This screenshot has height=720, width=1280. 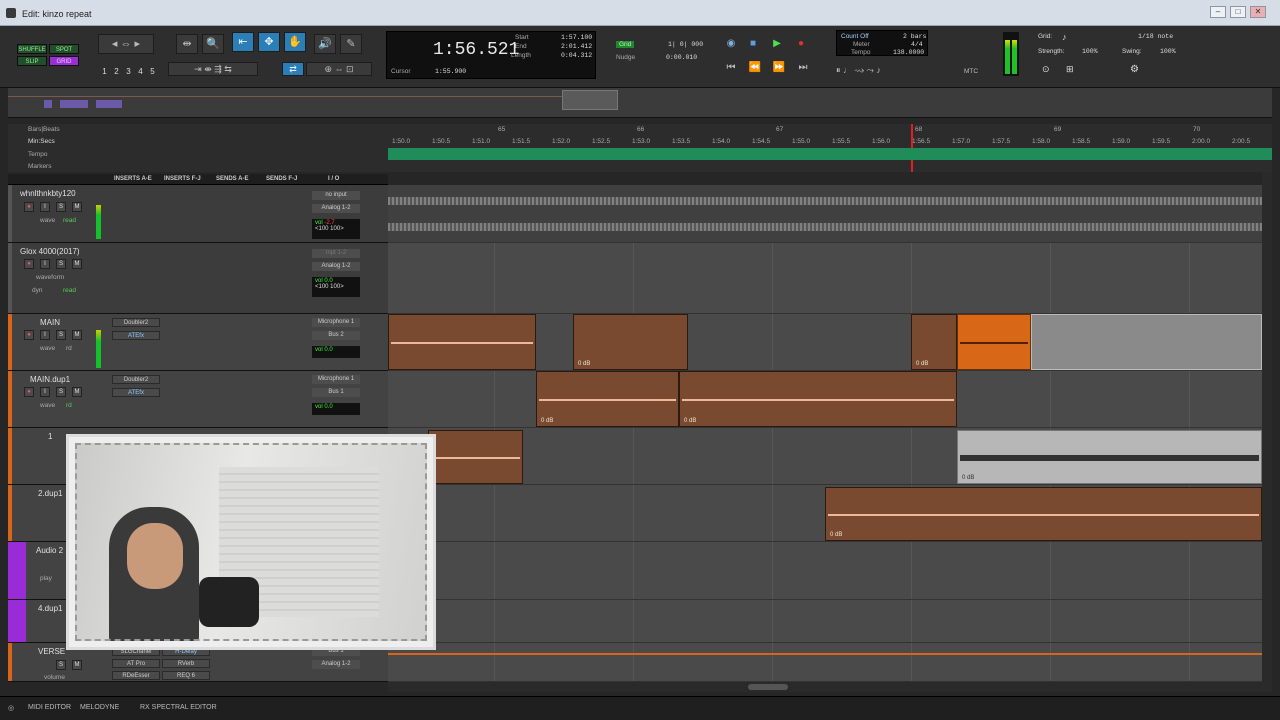 What do you see at coordinates (32, 61) in the screenshot?
I see `slip-mode-button: SLIP` at bounding box center [32, 61].